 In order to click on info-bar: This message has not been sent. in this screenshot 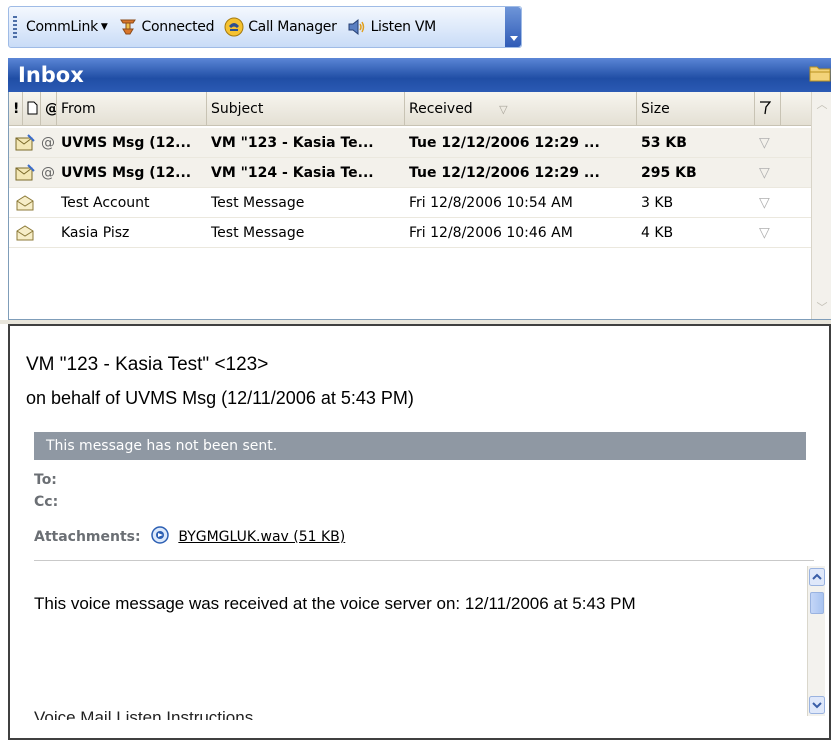, I will do `click(420, 446)`.